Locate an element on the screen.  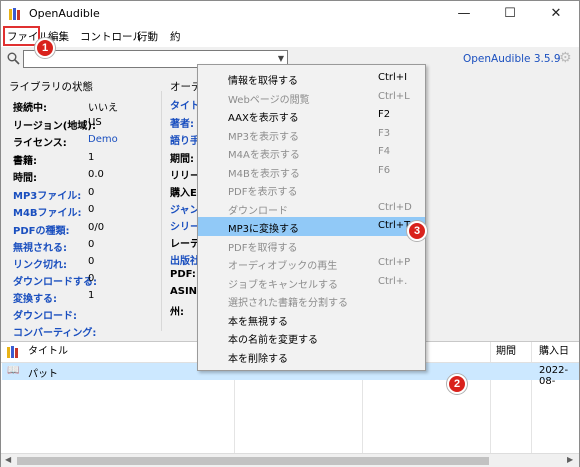
horizontal-scrollbar: ◀ ▶ is located at coordinates (290, 460).